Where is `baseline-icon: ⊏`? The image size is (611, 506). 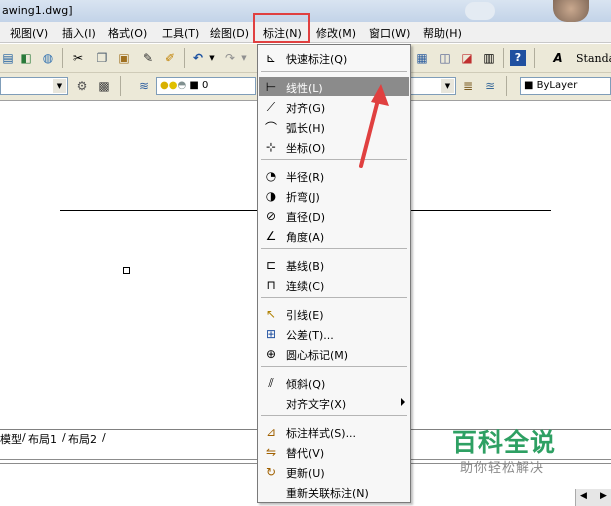 baseline-icon: ⊏ is located at coordinates (271, 265).